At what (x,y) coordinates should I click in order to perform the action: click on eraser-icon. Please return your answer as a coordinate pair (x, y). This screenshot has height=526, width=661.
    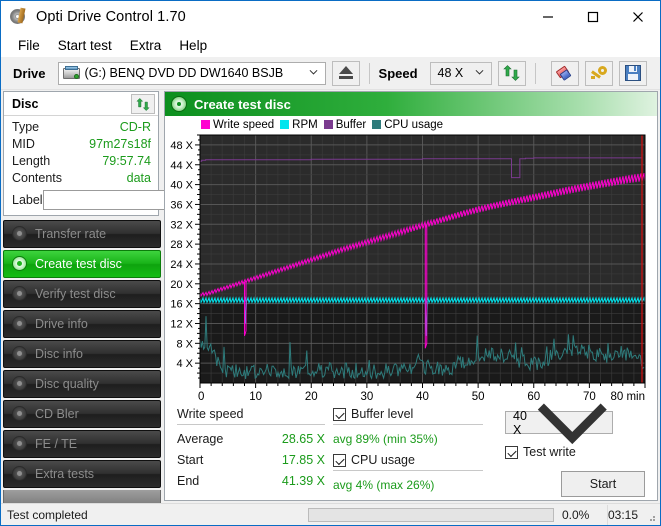
    Looking at the image, I should click on (564, 73).